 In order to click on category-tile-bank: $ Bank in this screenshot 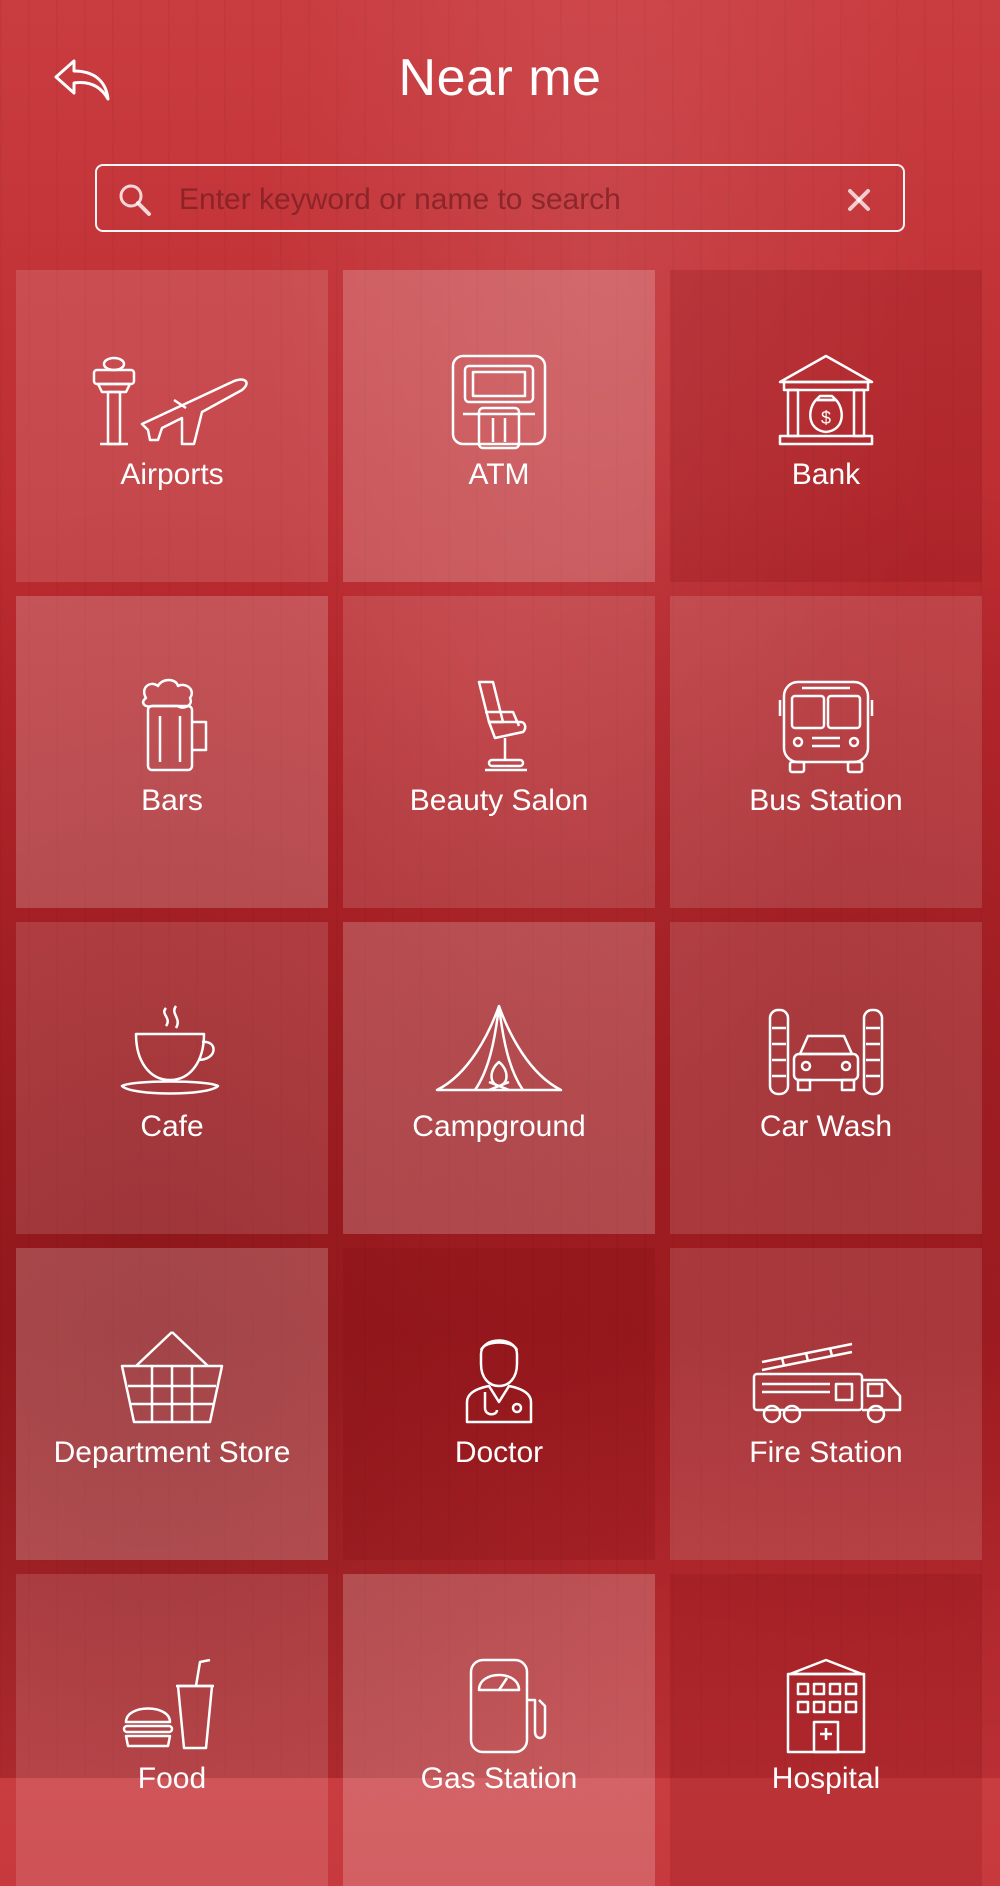, I will do `click(826, 426)`.